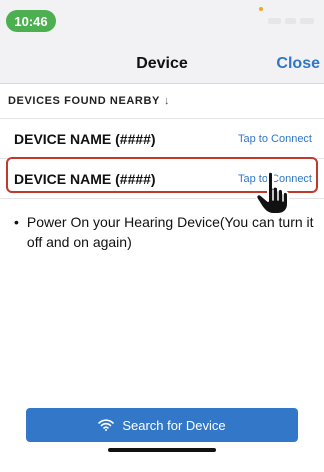 Image resolution: width=324 pixels, height=472 pixels. Describe the element at coordinates (291, 21) in the screenshot. I see `status-icons` at that location.